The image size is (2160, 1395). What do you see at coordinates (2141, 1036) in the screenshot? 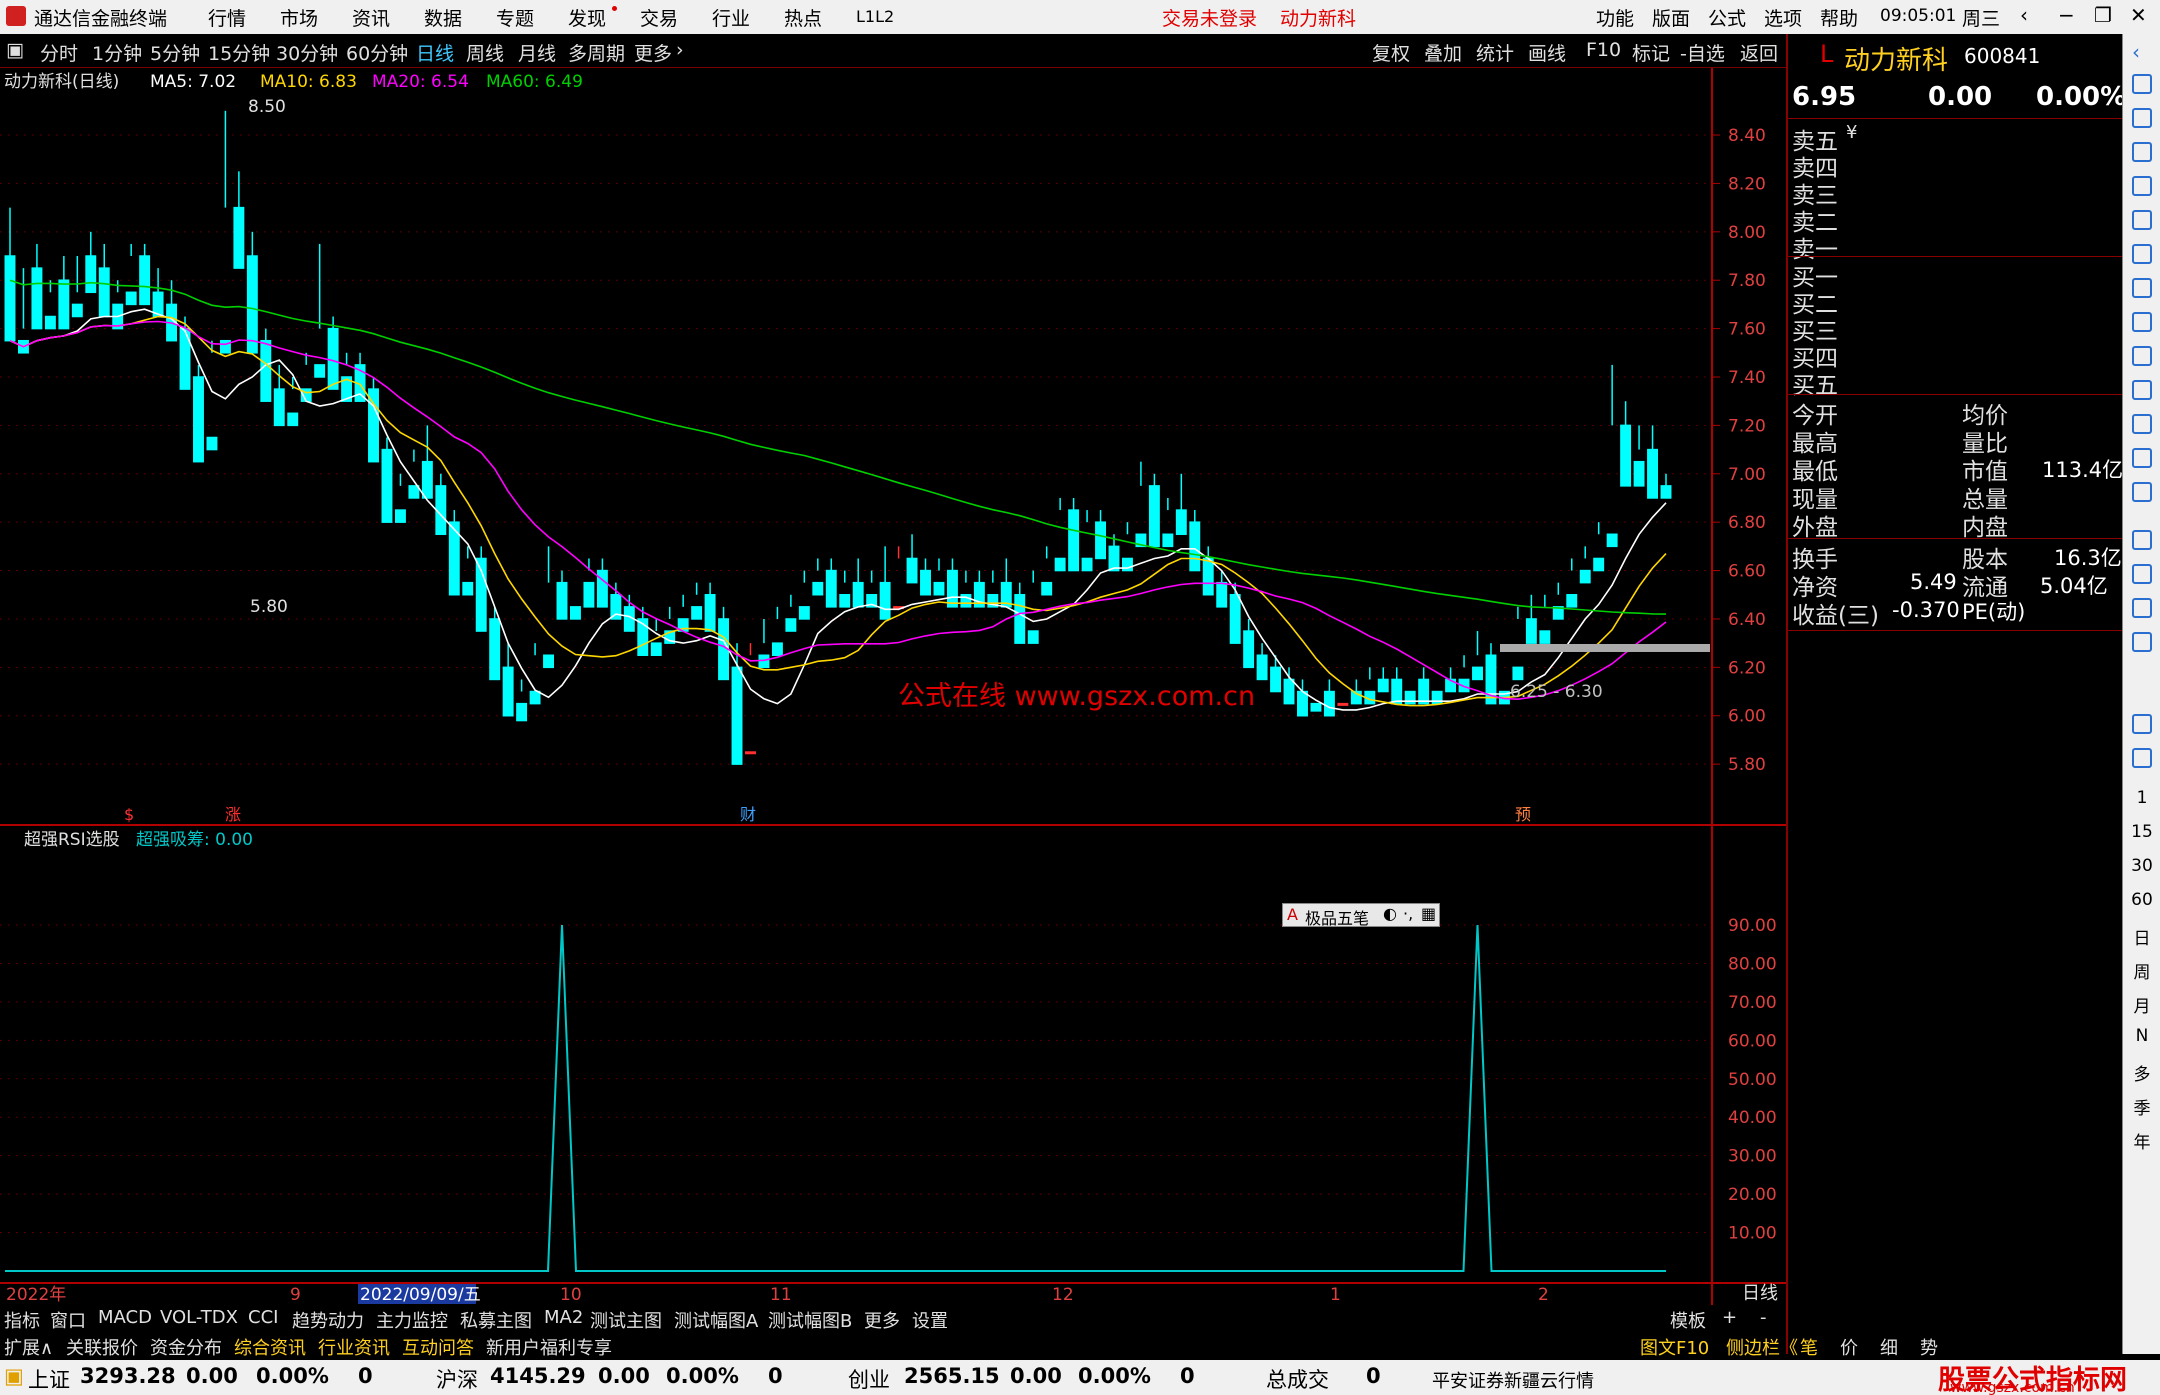
I see `period-n-side: N` at bounding box center [2141, 1036].